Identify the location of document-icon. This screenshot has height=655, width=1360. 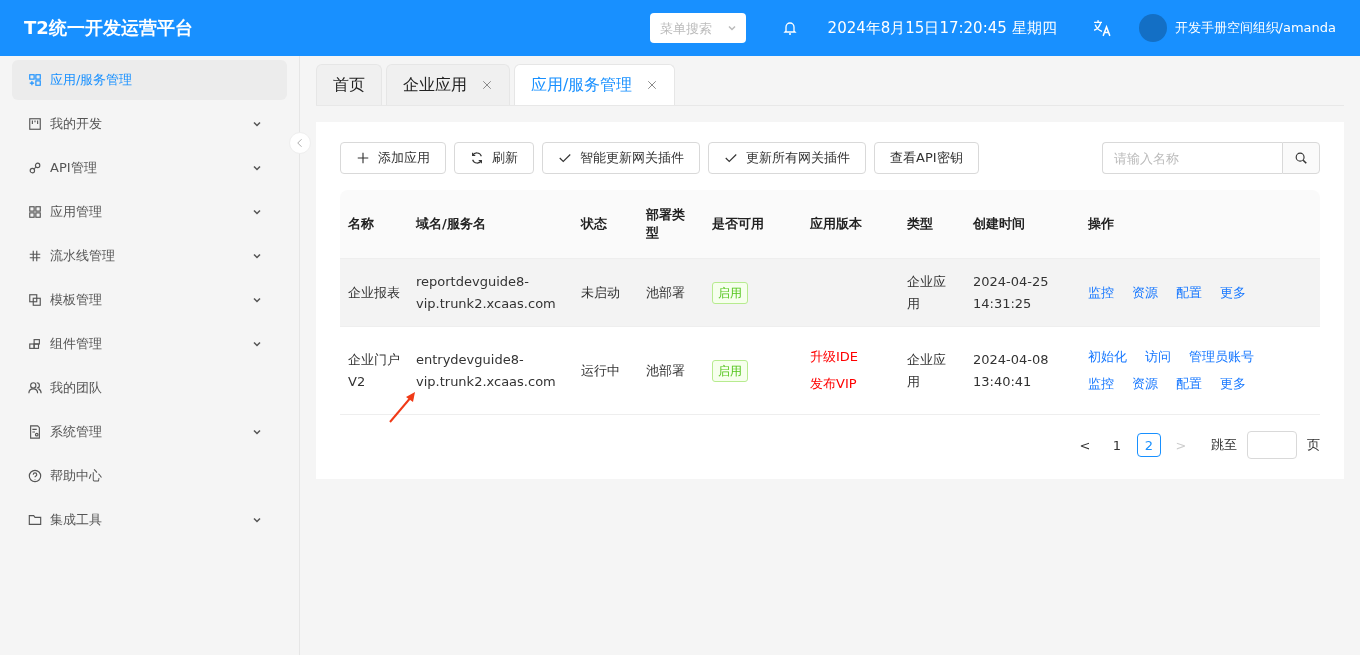
(35, 432).